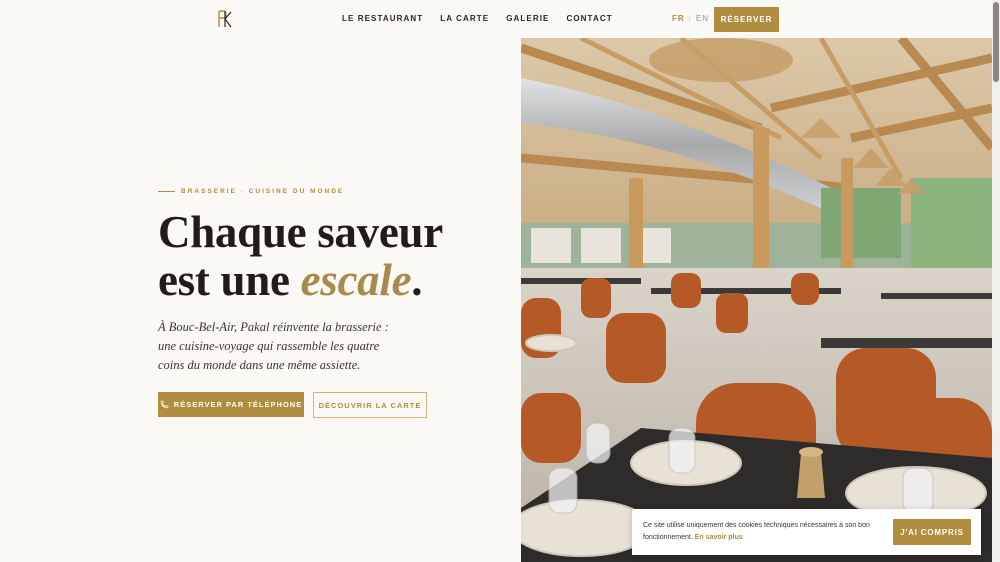 This screenshot has height=562, width=1000. What do you see at coordinates (382, 18) in the screenshot?
I see `nav-item-restaurant: LE RESTAURANT` at bounding box center [382, 18].